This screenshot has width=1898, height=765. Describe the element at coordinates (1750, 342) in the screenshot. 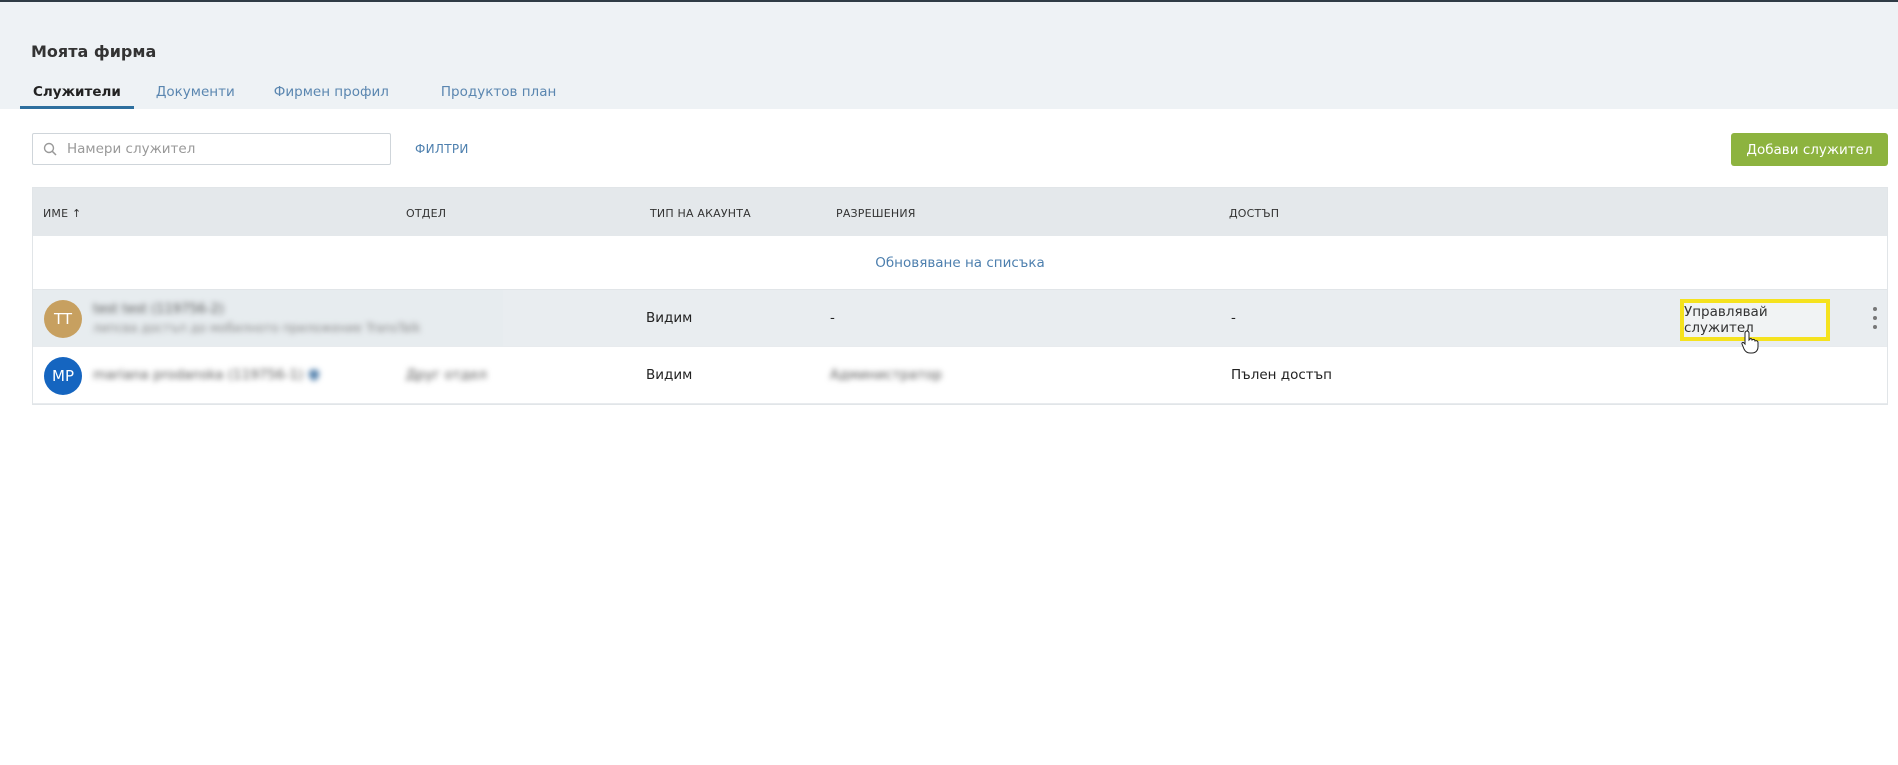

I see `hand-cursor-icon` at that location.